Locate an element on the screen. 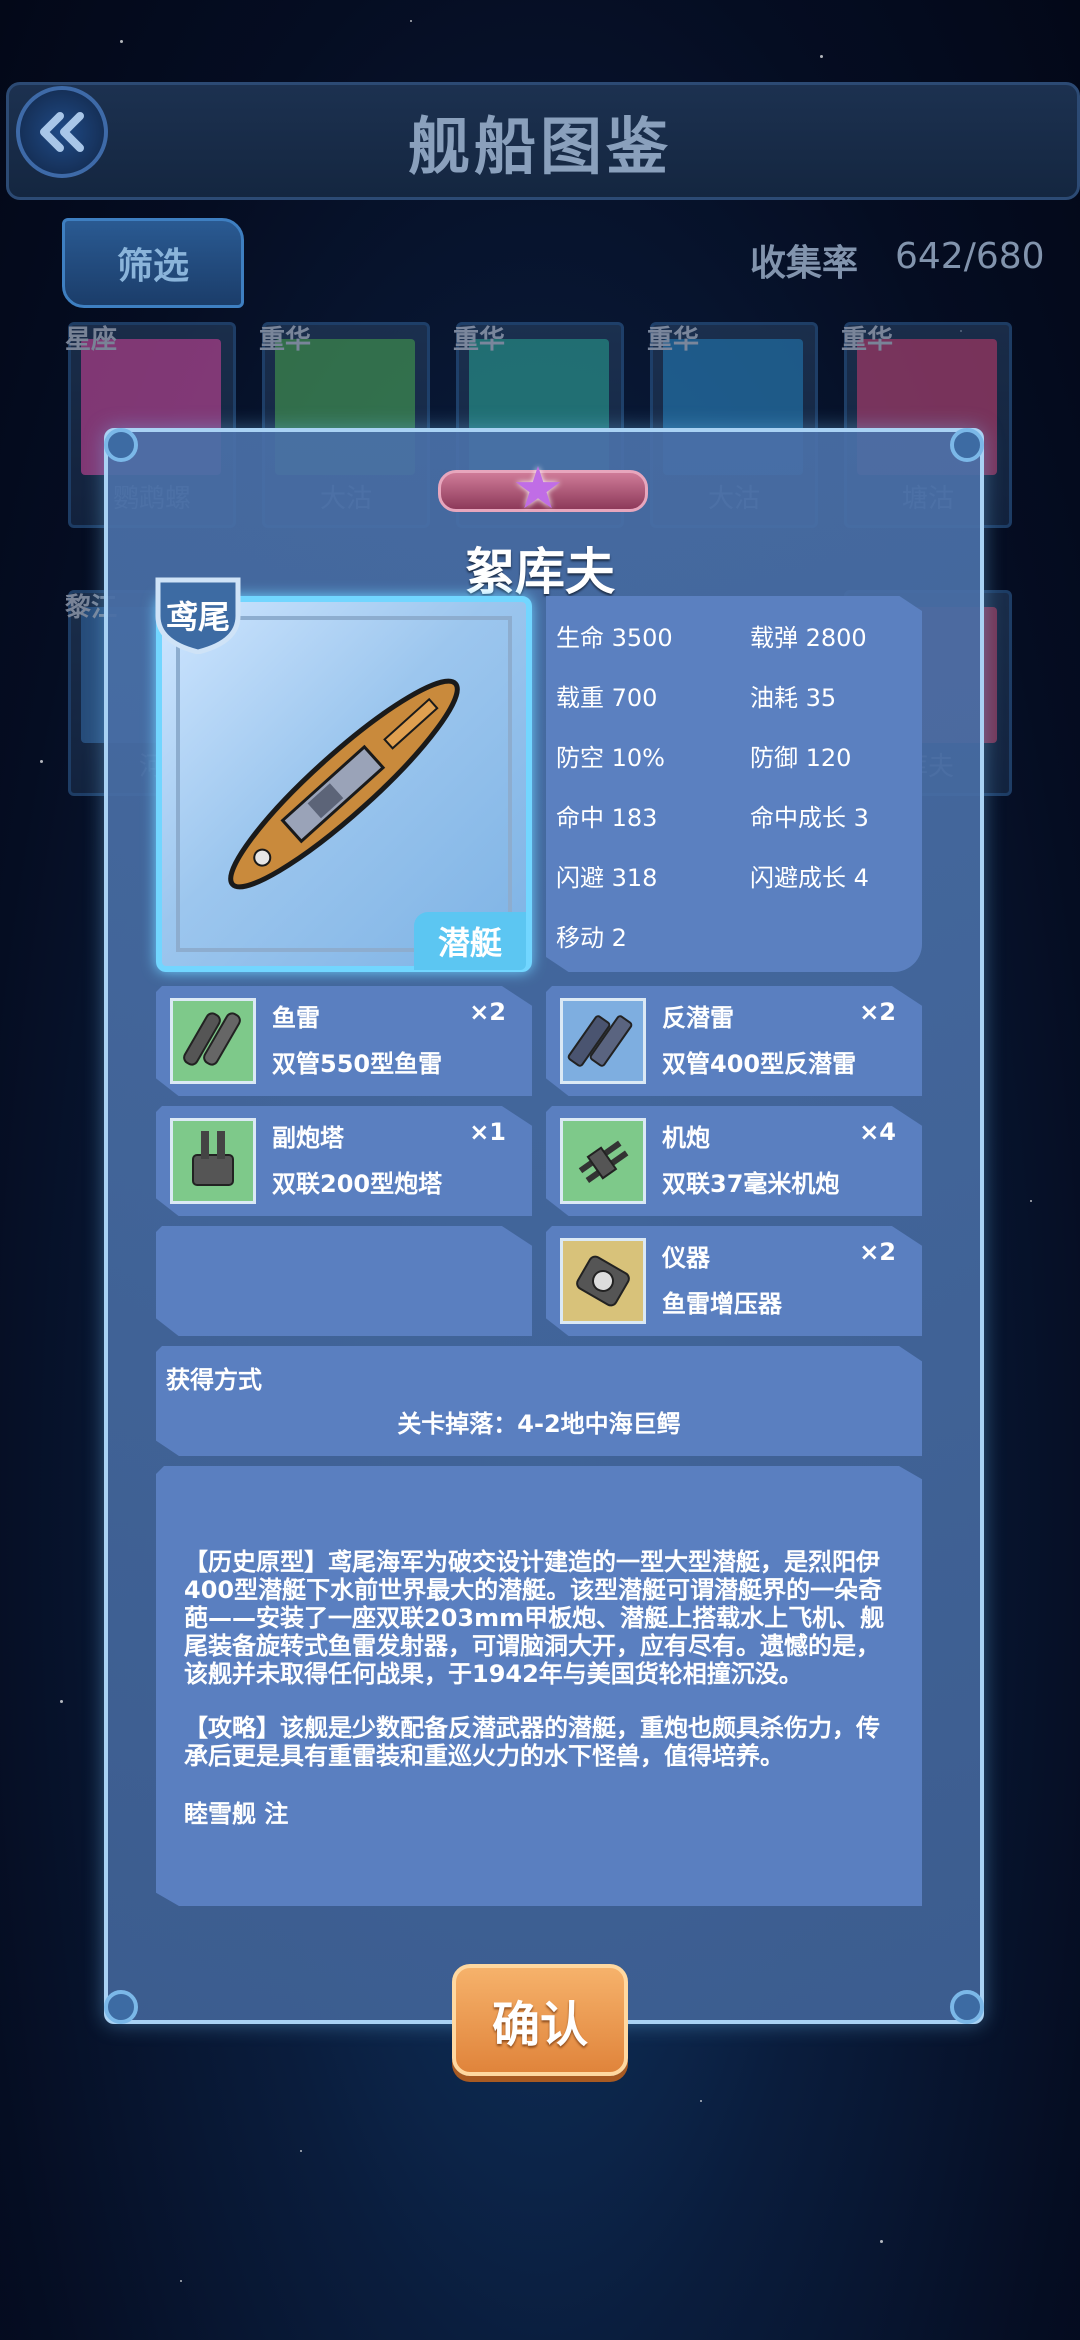  stat-load: 载重 700 is located at coordinates (607, 698).